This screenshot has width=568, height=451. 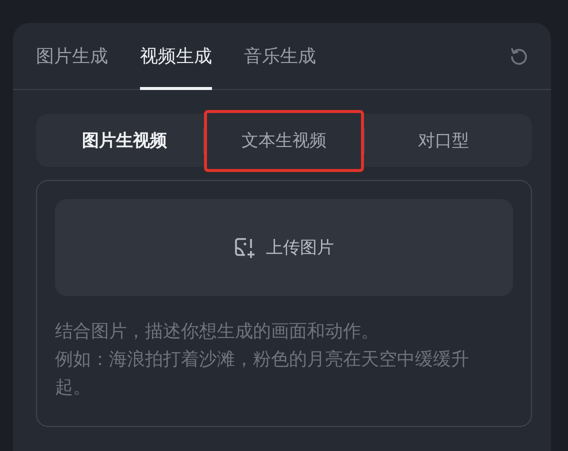 What do you see at coordinates (245, 247) in the screenshot?
I see `image-add-icon` at bounding box center [245, 247].